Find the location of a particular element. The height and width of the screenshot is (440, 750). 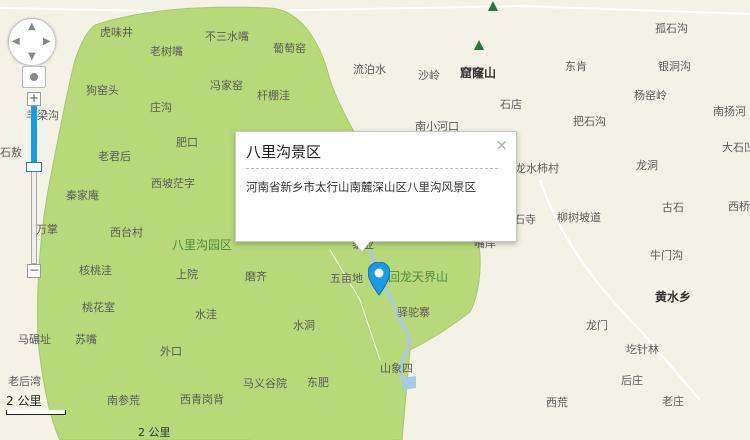

place-label: 龙洞 is located at coordinates (647, 166).